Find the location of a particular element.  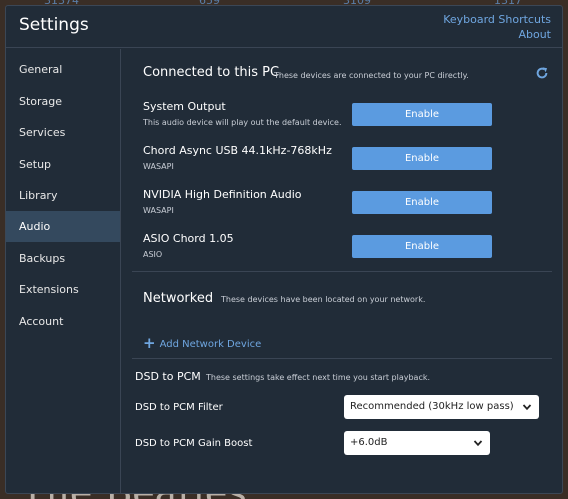

sidebar-item-audio: Audio is located at coordinates (63, 226).